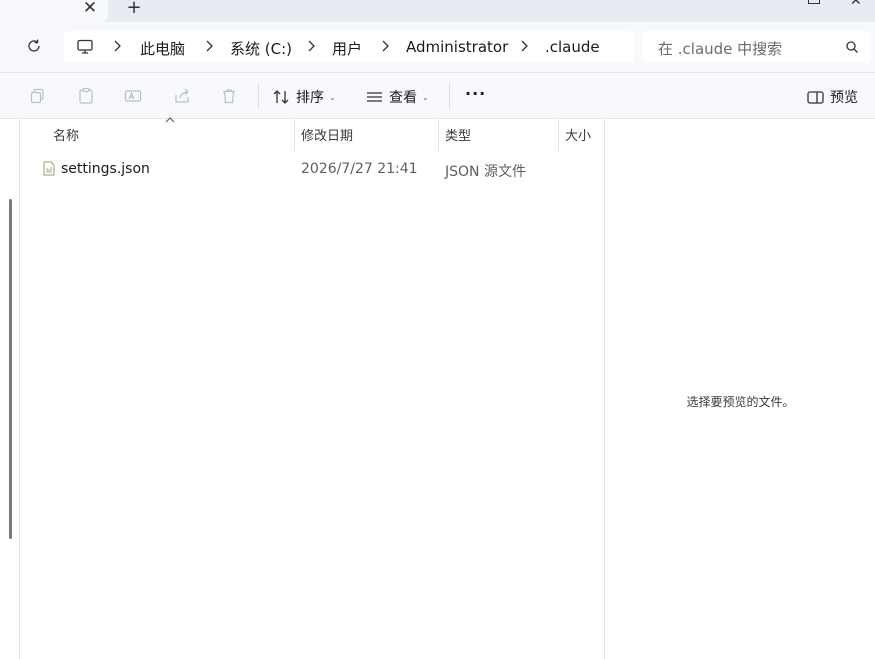  I want to click on search-box: 在 .claude 中搜索, so click(757, 47).